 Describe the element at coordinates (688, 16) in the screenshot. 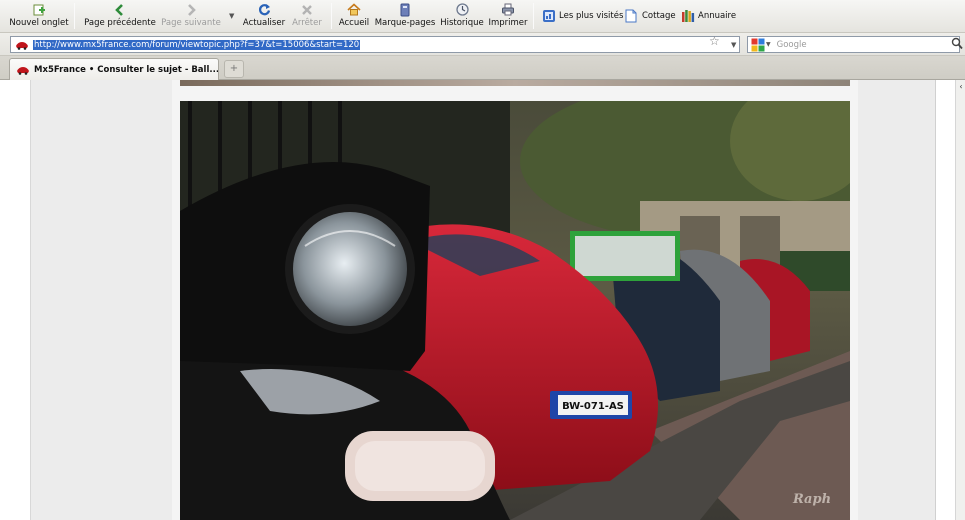

I see `books-icon` at that location.